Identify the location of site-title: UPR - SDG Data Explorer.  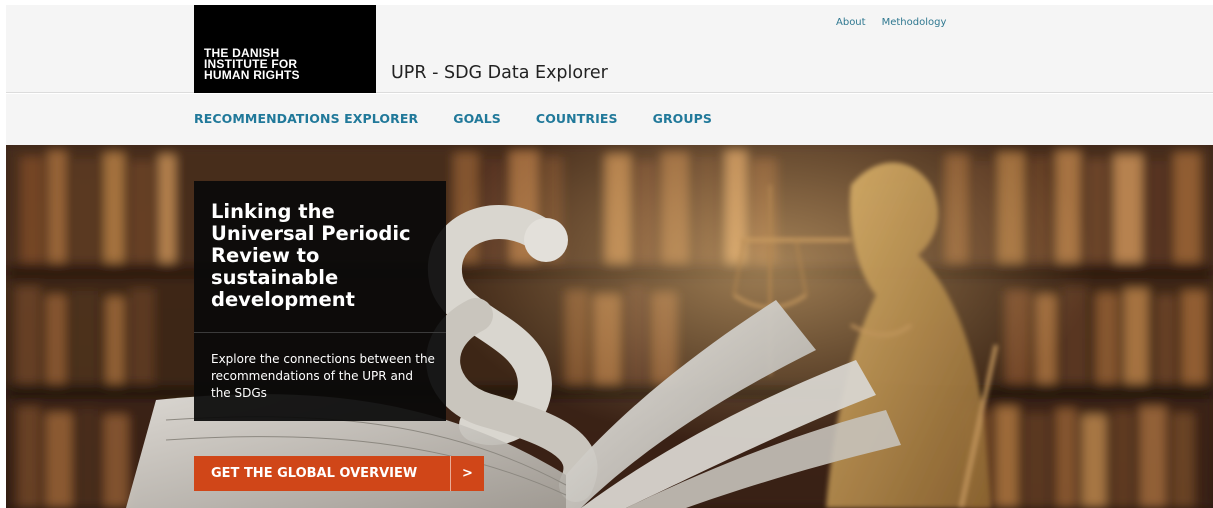
(499, 73).